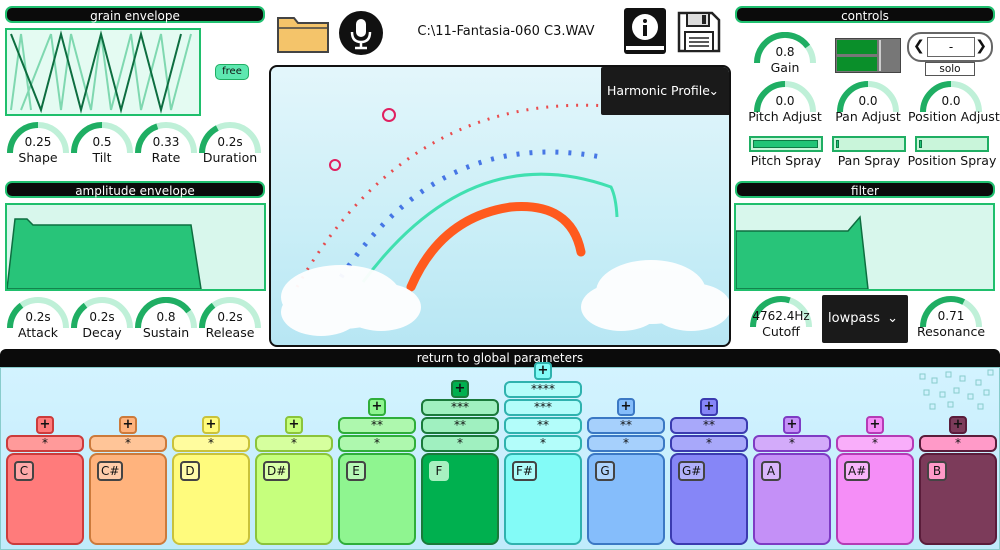 The width and height of the screenshot is (1000, 550). I want to click on position-adjust-knob: 0.0 Position Adjust, so click(954, 106).